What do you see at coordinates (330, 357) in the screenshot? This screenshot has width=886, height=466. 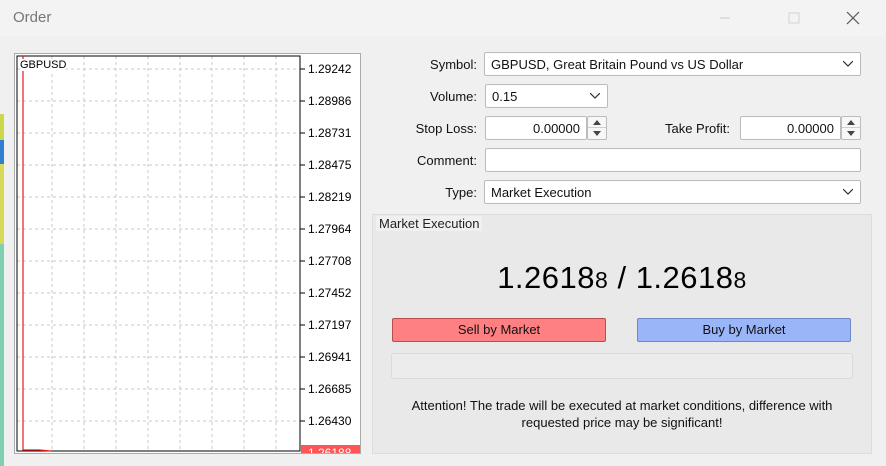 I see `price-level-label: 1.26941` at bounding box center [330, 357].